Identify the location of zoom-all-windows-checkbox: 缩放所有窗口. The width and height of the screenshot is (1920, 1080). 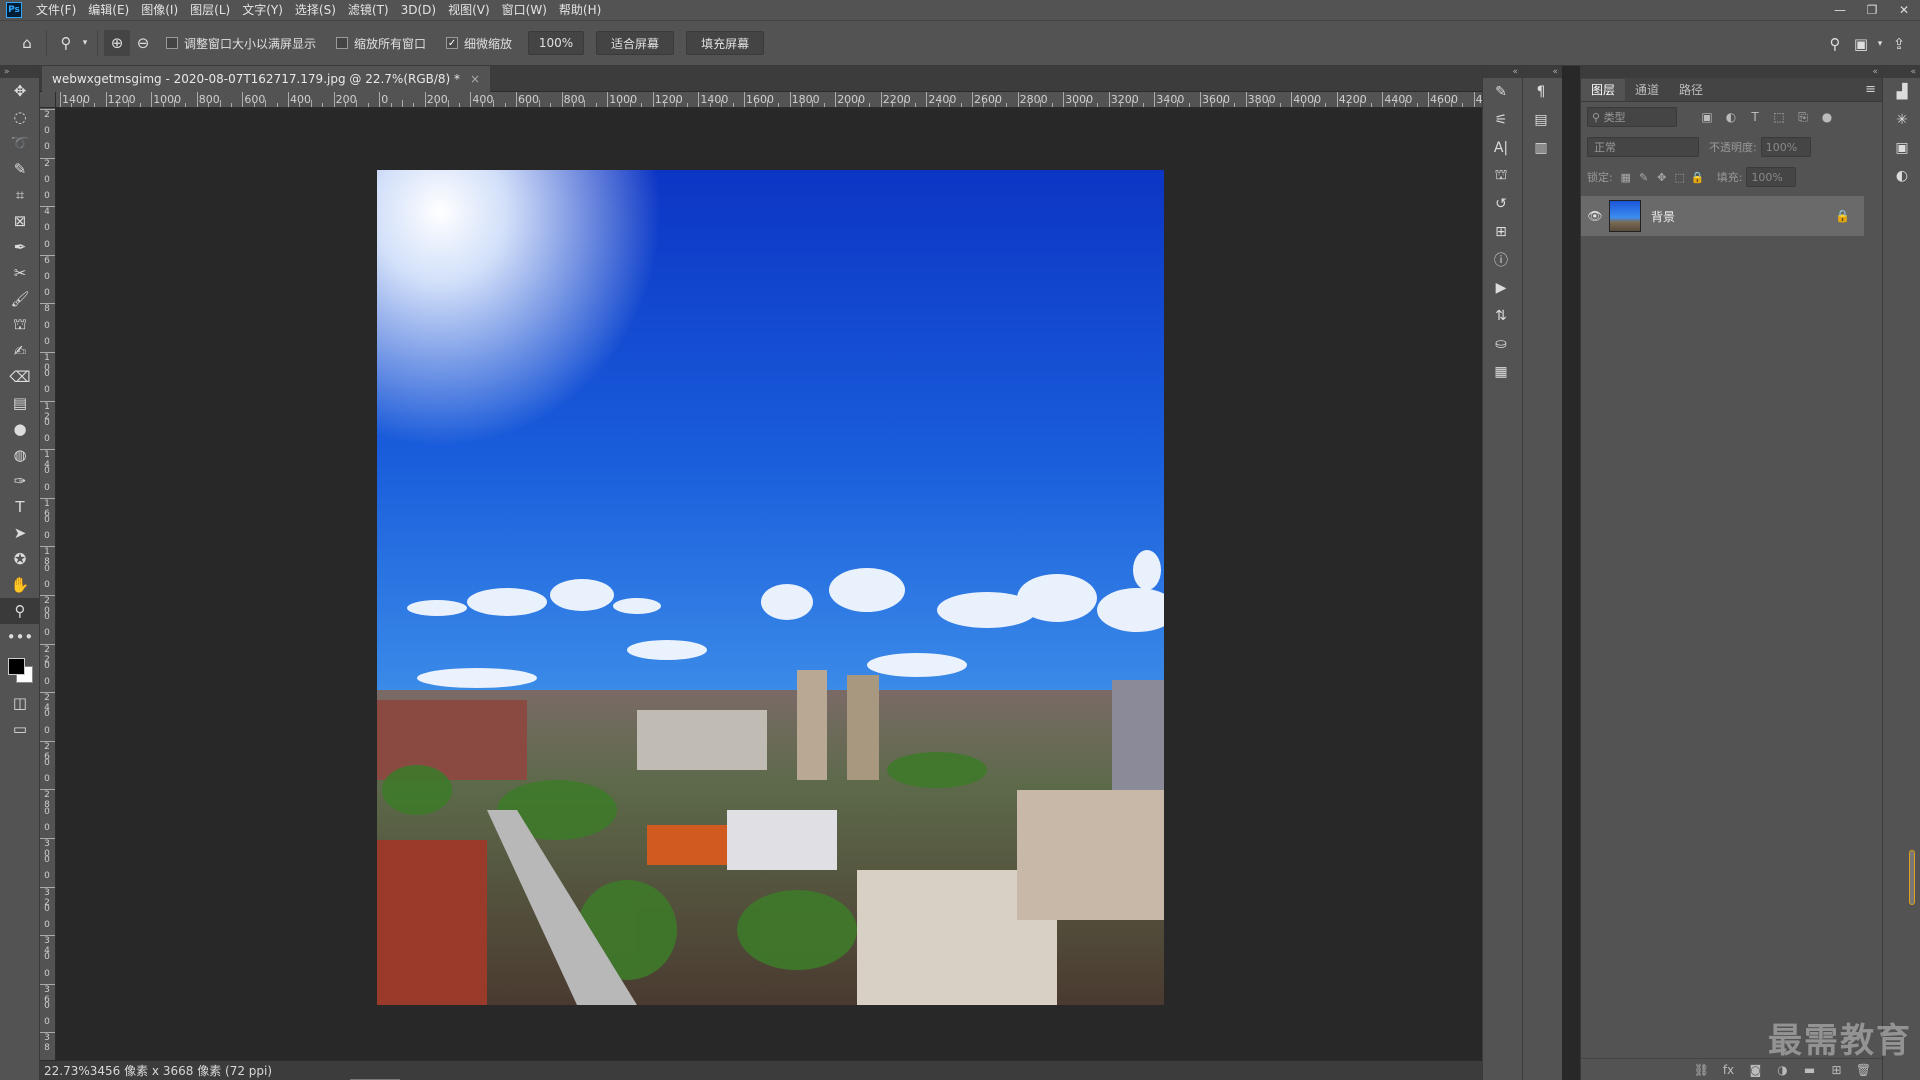
(381, 43).